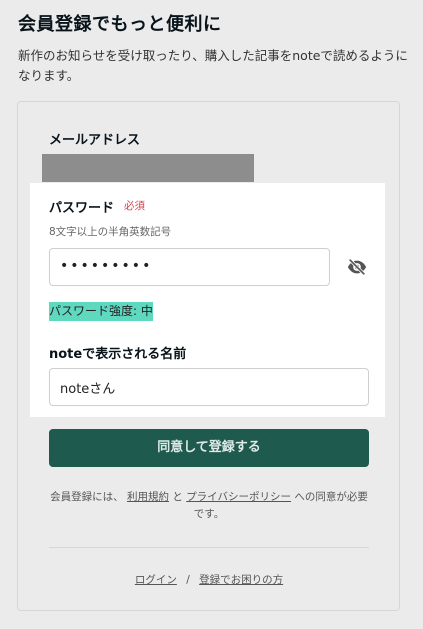 The width and height of the screenshot is (423, 629). I want to click on privacy-policy-link: プライバシーポリシー, so click(238, 497).